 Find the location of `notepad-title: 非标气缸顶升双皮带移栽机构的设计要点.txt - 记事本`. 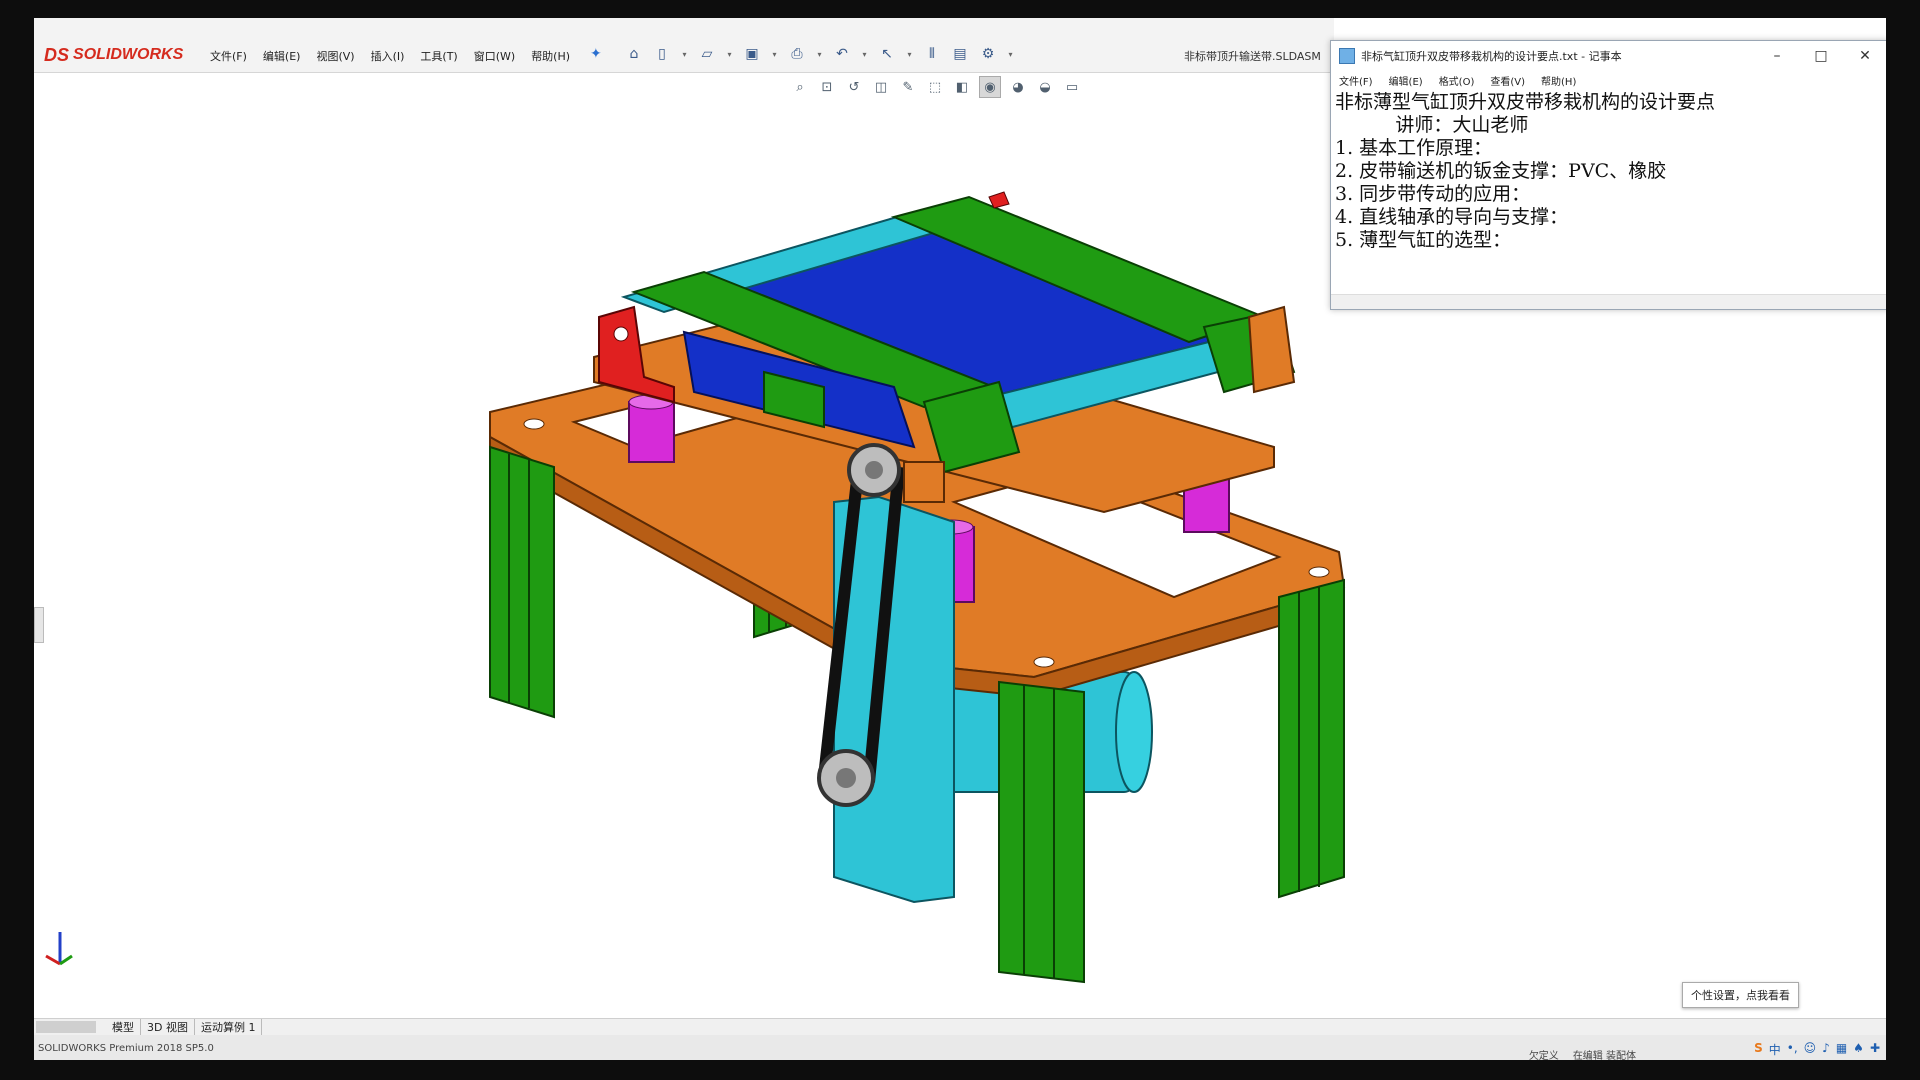

notepad-title: 非标气缸顶升双皮带移栽机构的设计要点.txt - 记事本 is located at coordinates (1491, 56).